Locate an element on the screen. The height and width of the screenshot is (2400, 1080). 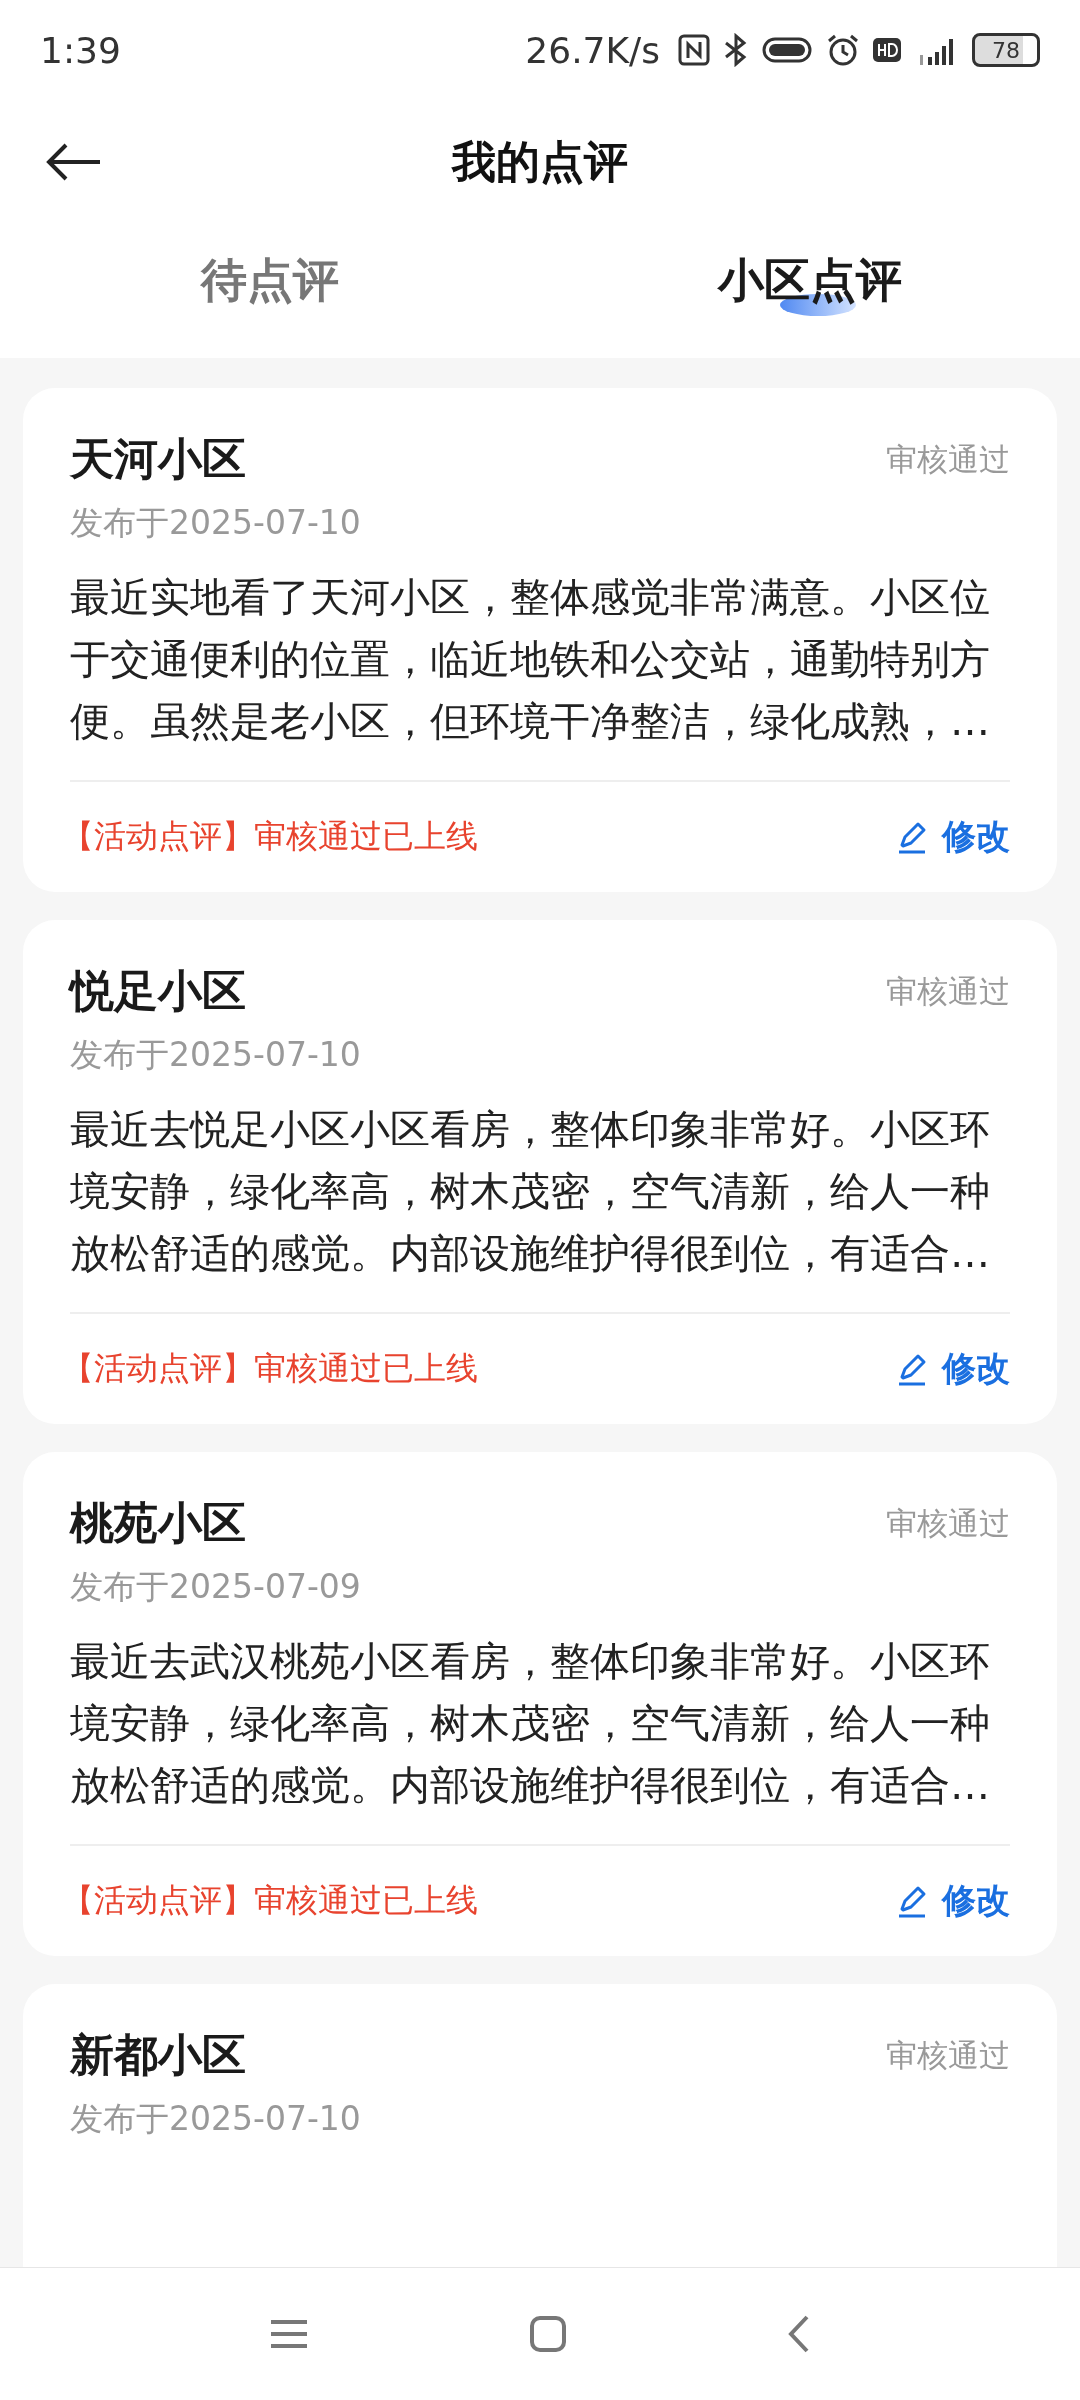
network-speed: 26.7K/s is located at coordinates (592, 50).